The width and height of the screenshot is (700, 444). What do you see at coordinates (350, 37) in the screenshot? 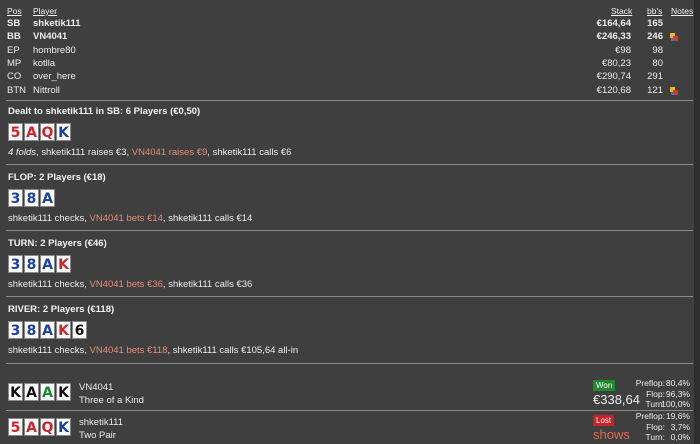
I see `player-row: BB VN4041 €246,33 246` at bounding box center [350, 37].